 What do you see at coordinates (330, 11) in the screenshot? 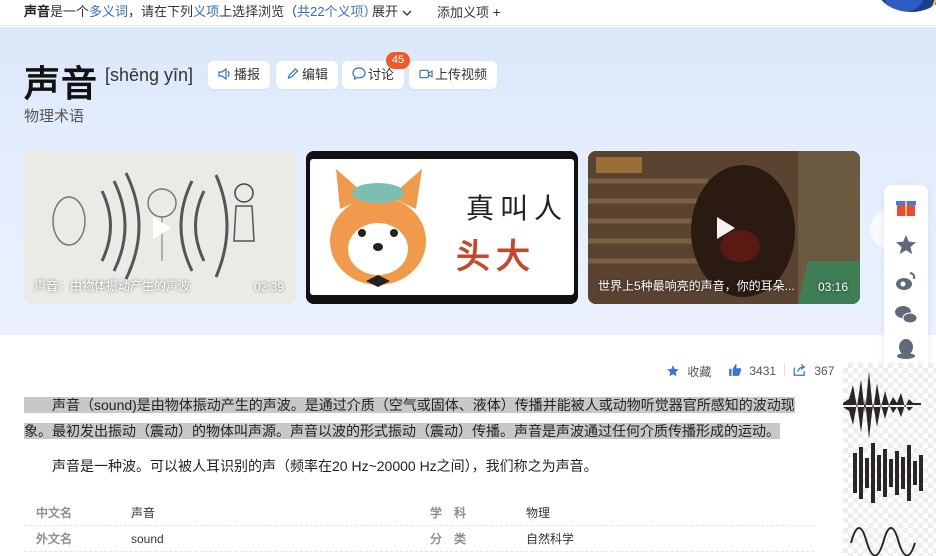
I see `item-count-link: 共22个义项` at bounding box center [330, 11].